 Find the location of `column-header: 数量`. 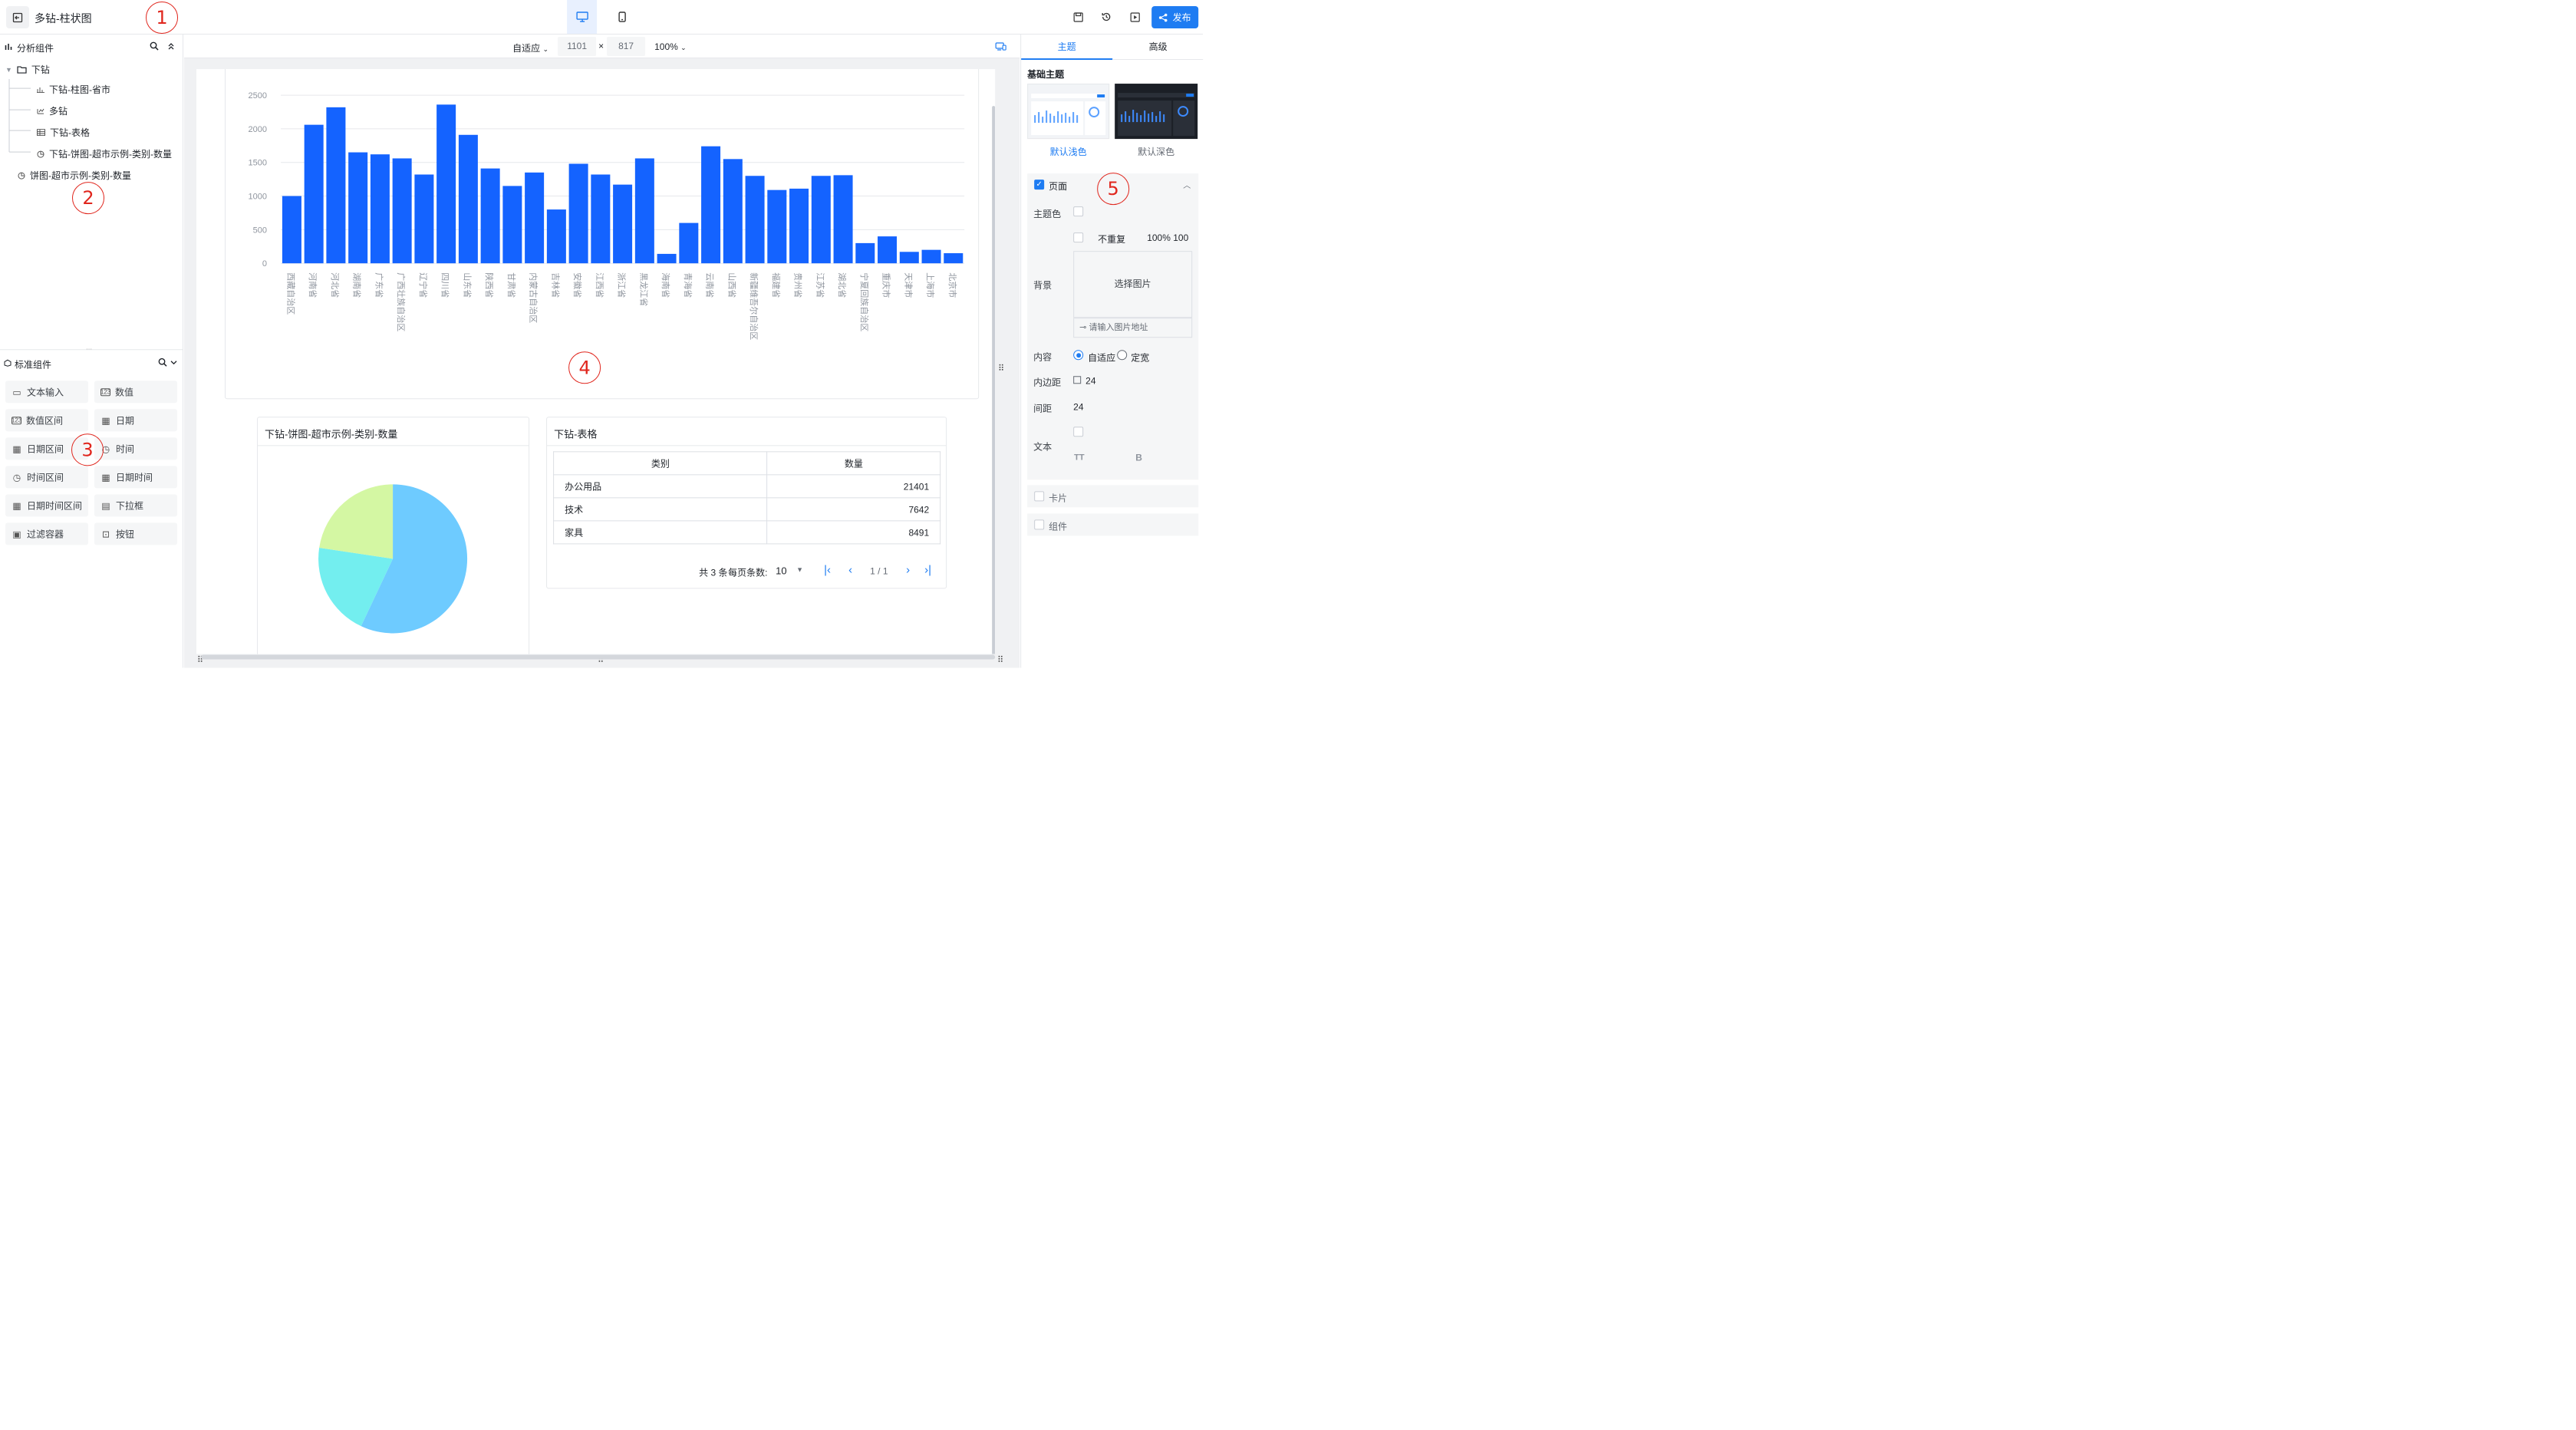

column-header: 数量 is located at coordinates (853, 464).